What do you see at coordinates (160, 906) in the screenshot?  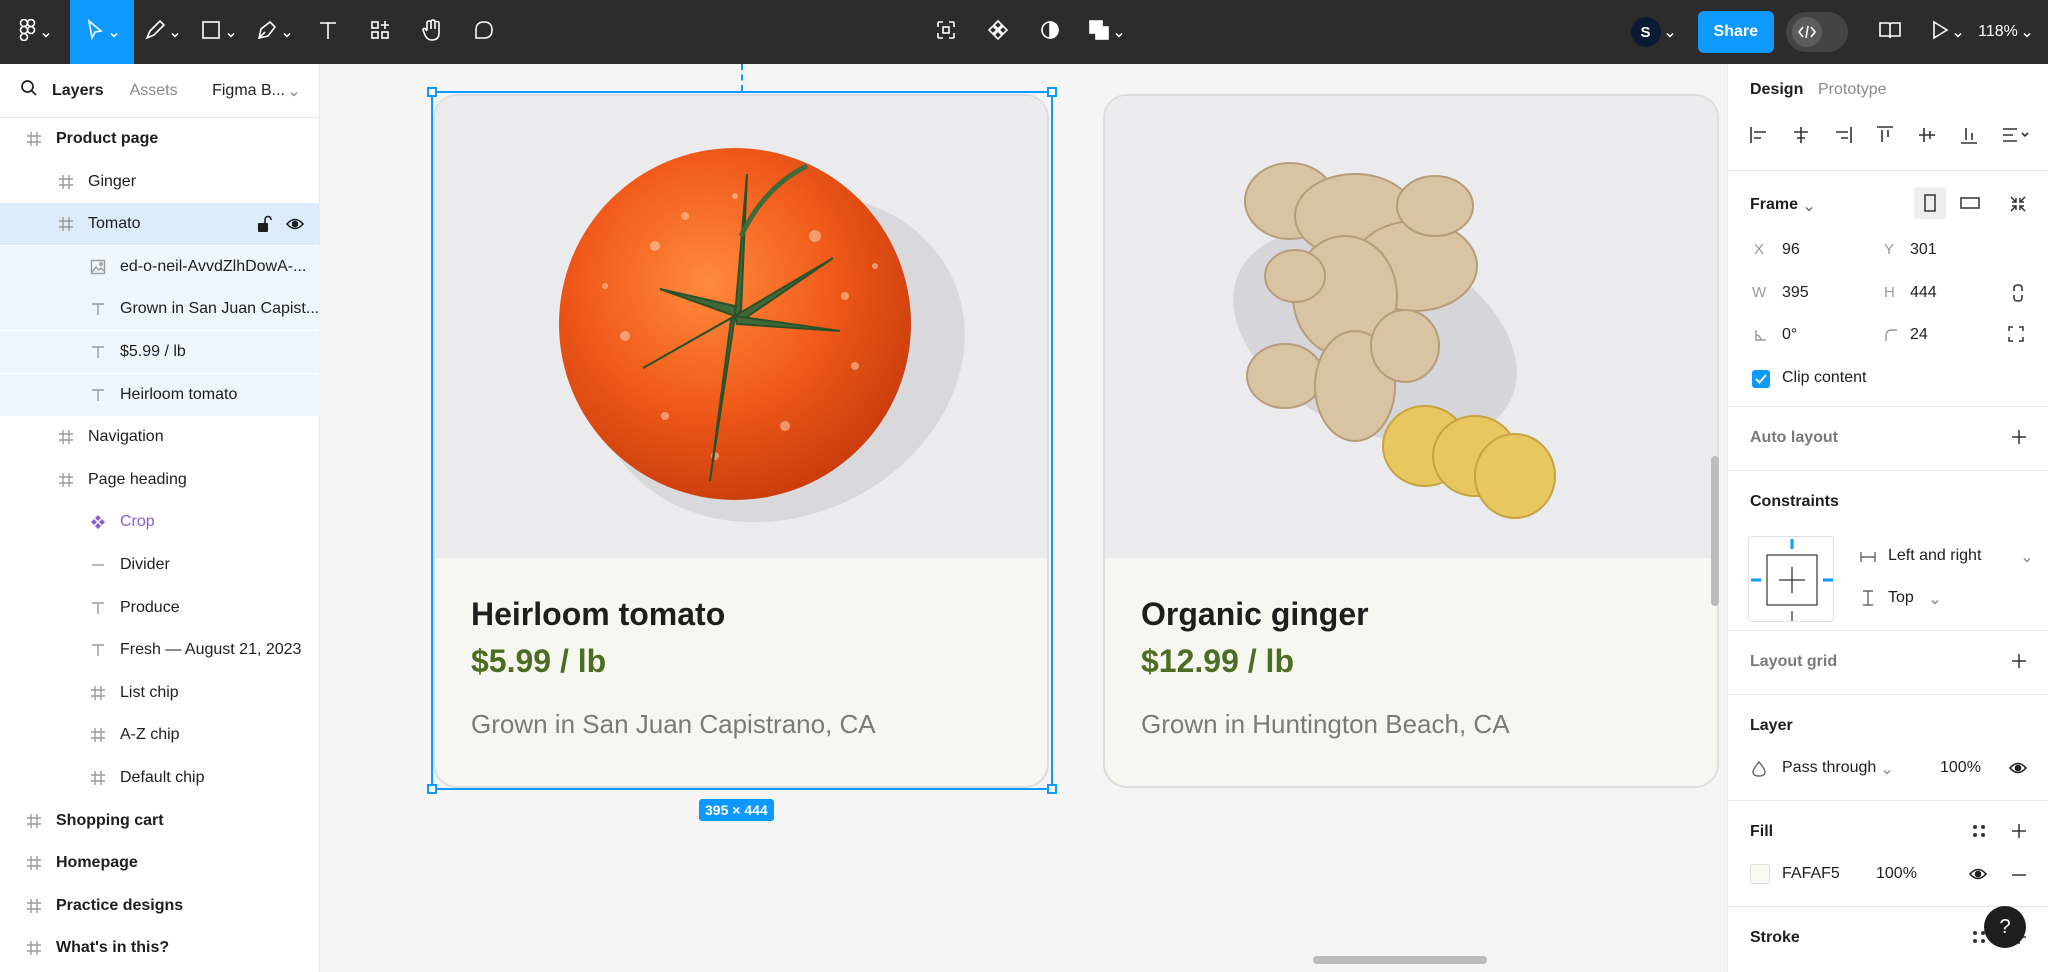 I see `layer-item: Practice designs` at bounding box center [160, 906].